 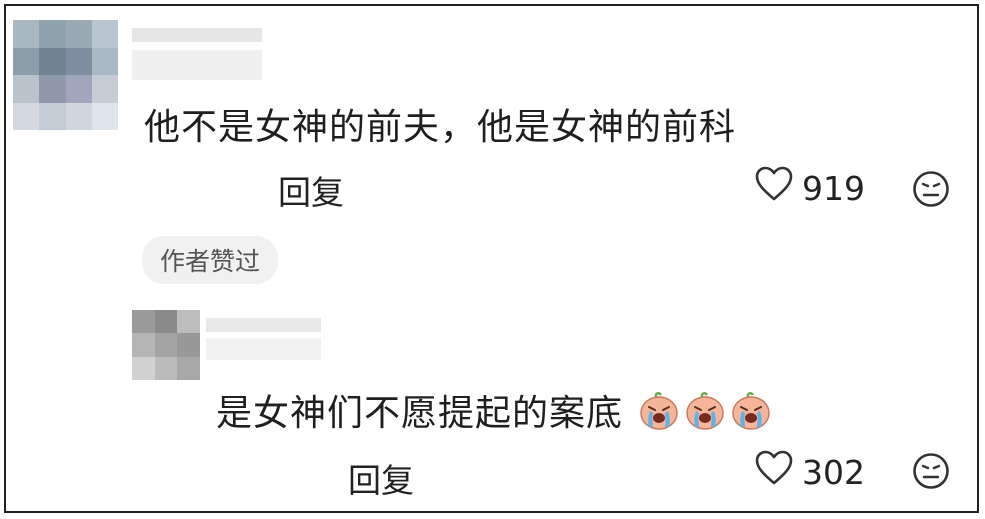 What do you see at coordinates (420, 413) in the screenshot?
I see `comment-text-body: 是女神们不愿提起的案底` at bounding box center [420, 413].